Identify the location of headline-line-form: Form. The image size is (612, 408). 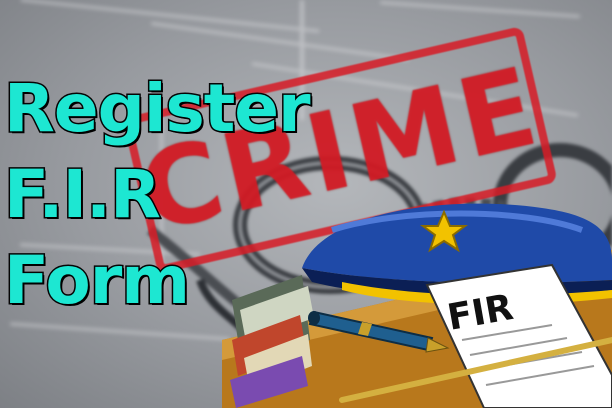
(97, 281).